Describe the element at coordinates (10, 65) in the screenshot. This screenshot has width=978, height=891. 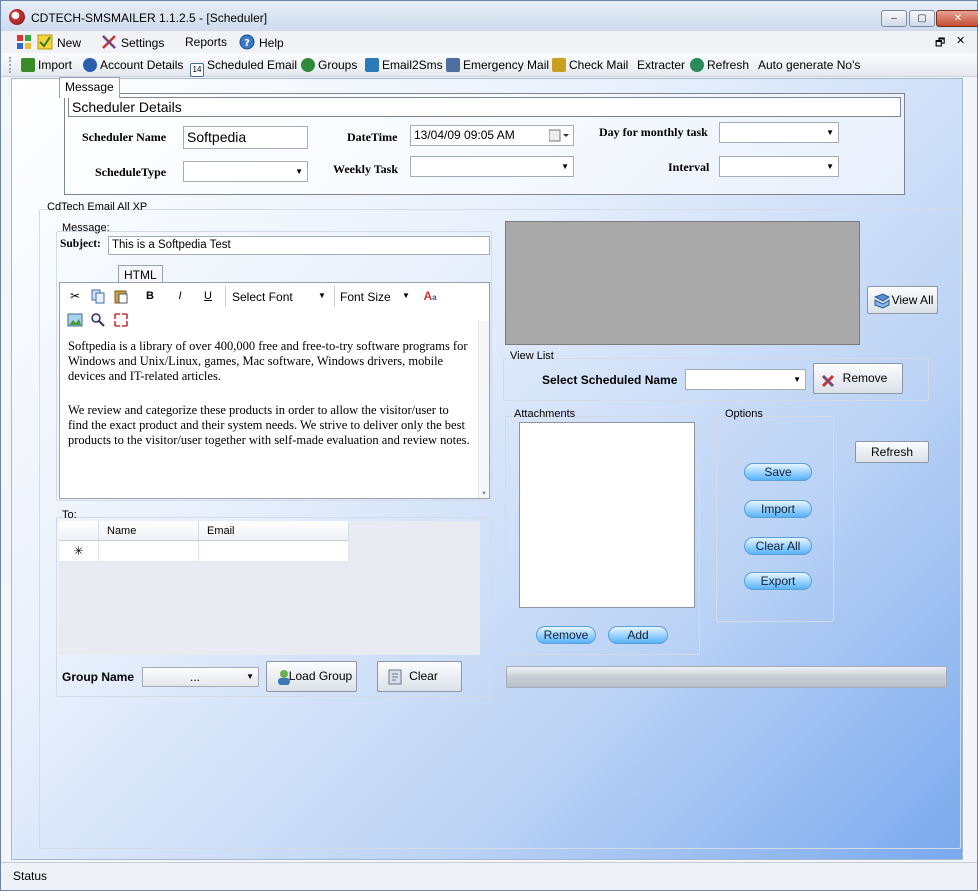
I see `toolbar-grip` at that location.